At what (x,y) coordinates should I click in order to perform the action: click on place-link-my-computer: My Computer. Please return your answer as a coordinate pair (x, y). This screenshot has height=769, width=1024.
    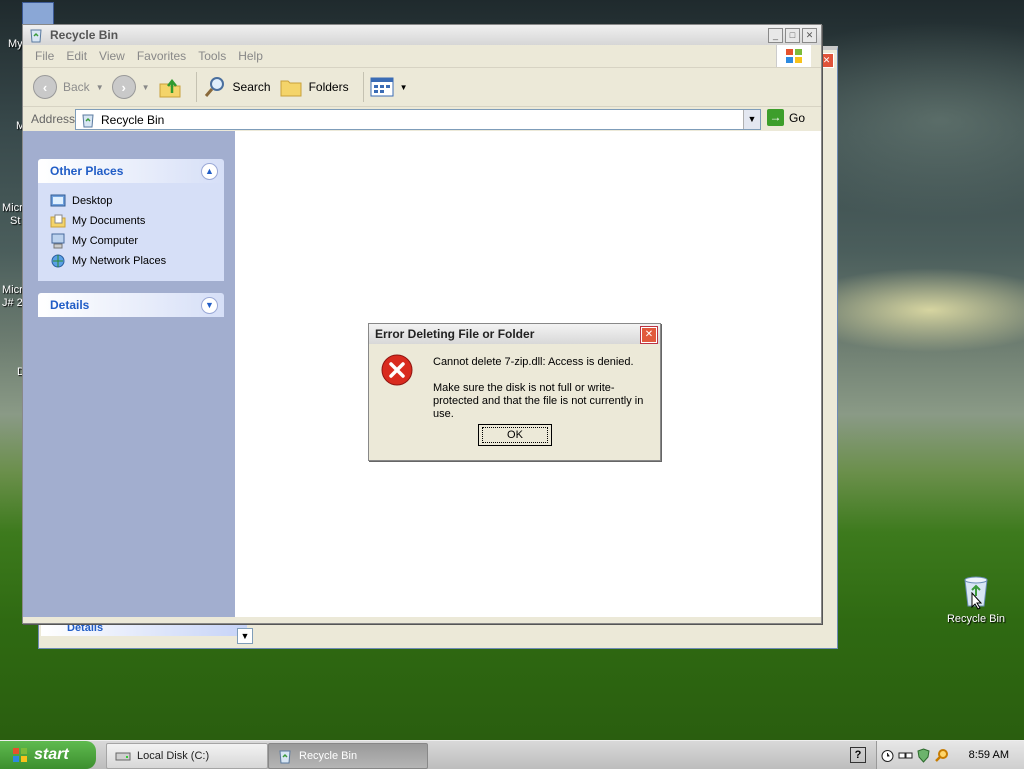
    Looking at the image, I should click on (132, 241).